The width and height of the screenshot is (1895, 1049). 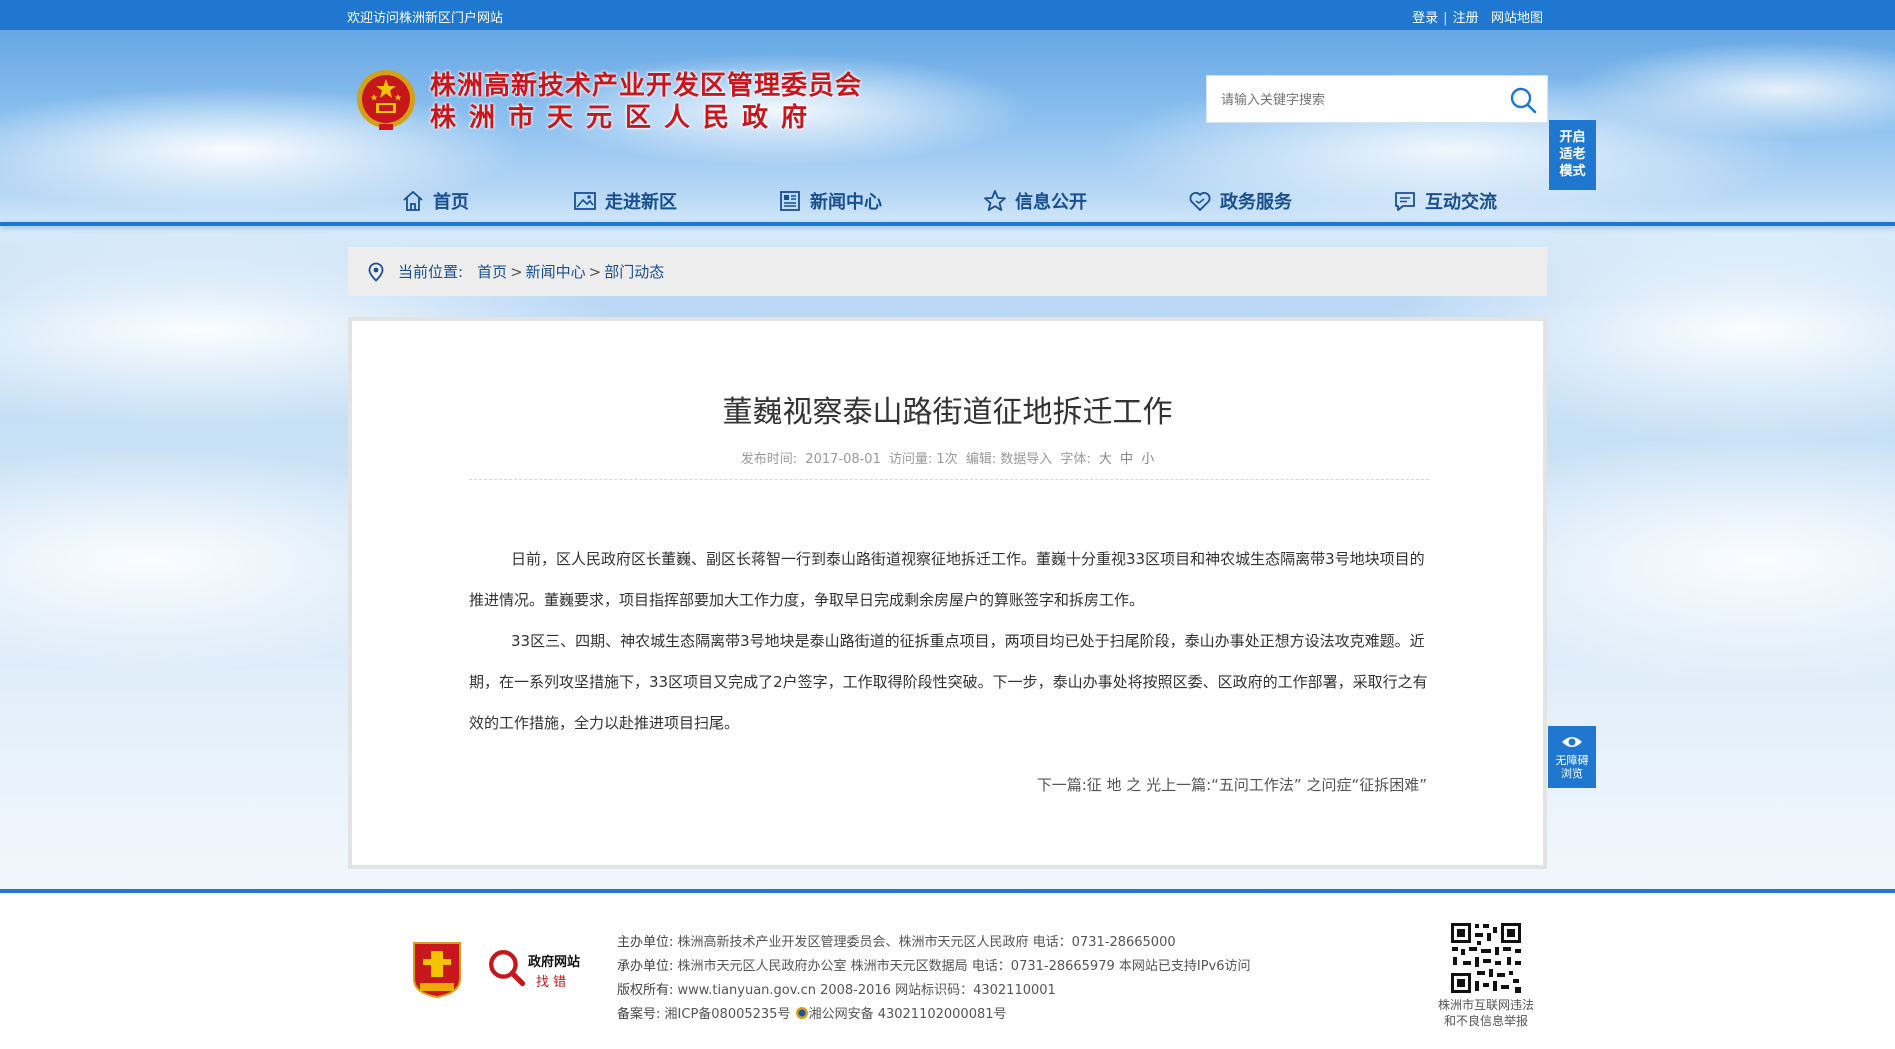 What do you see at coordinates (1319, 785) in the screenshot?
I see `prev-article-link: “五问工作法” 之问症“征拆困难”` at bounding box center [1319, 785].